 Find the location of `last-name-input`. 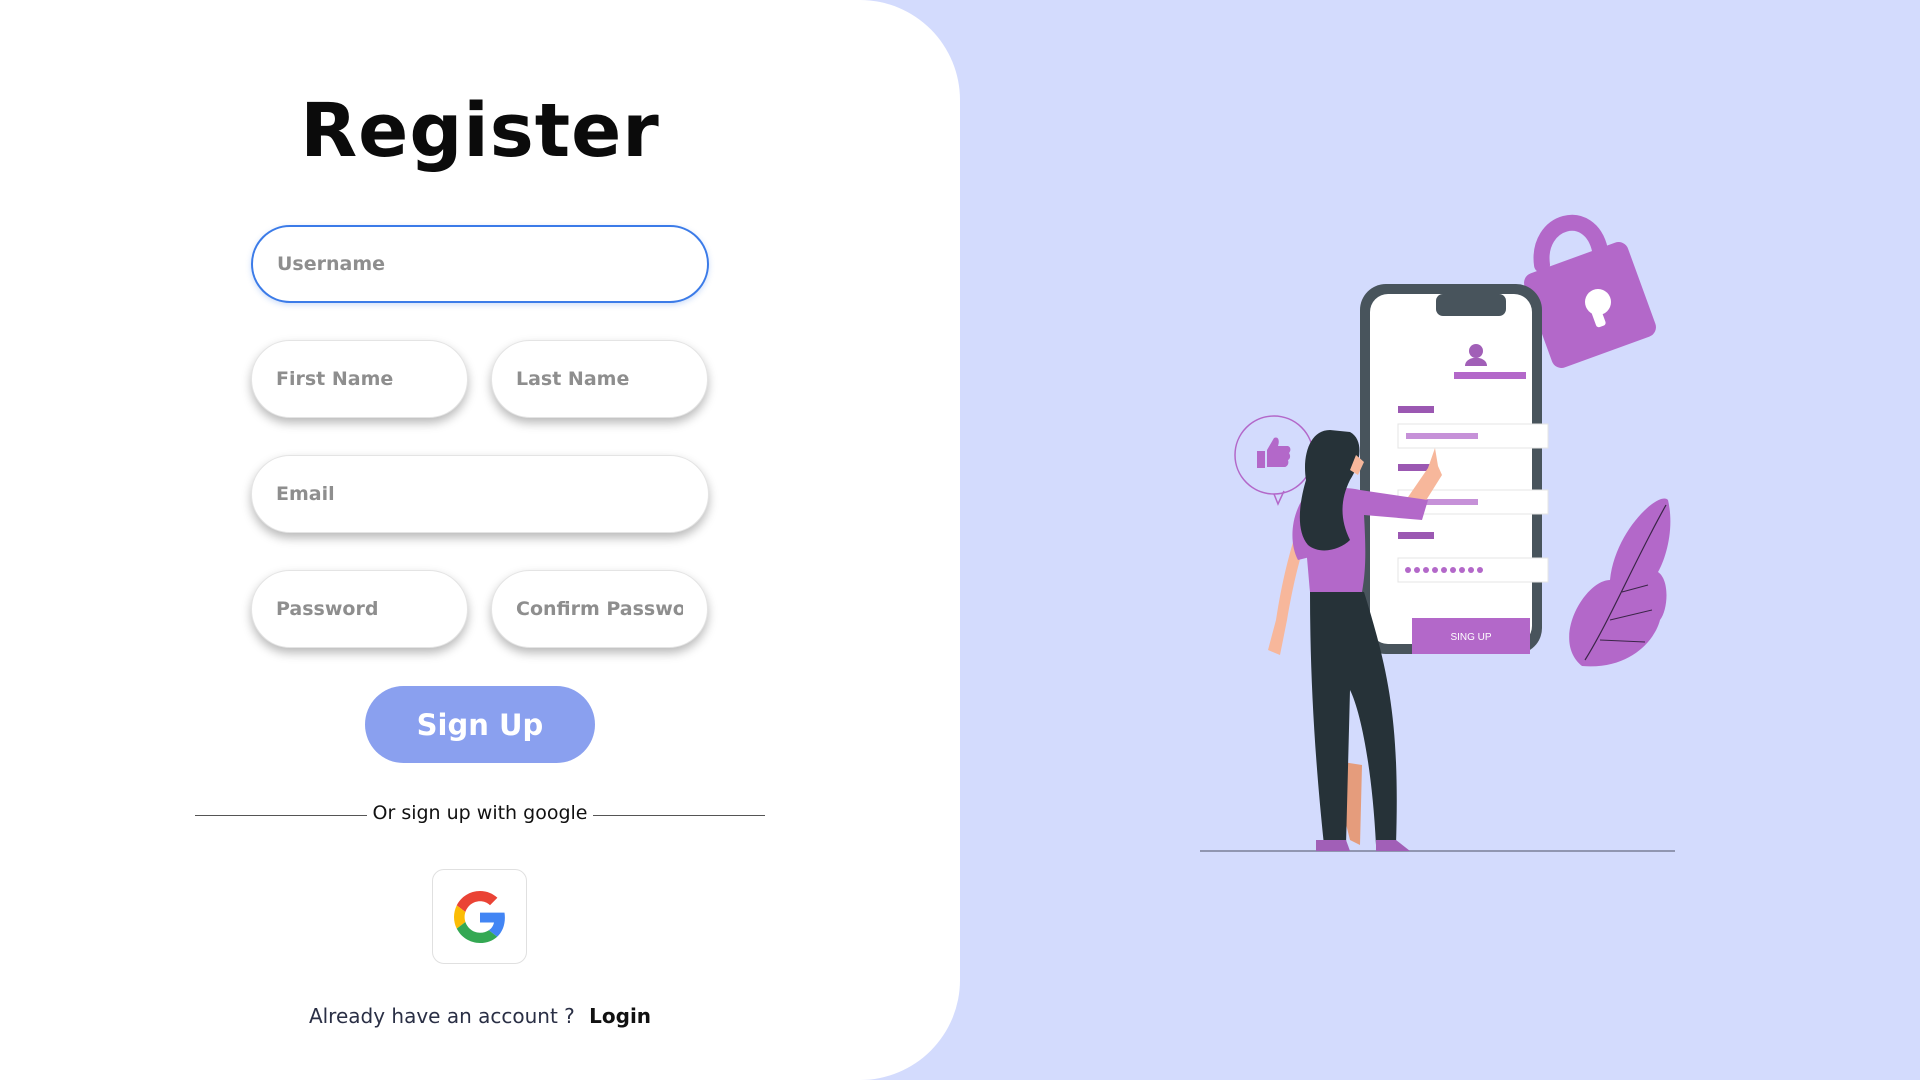

last-name-input is located at coordinates (599, 379).